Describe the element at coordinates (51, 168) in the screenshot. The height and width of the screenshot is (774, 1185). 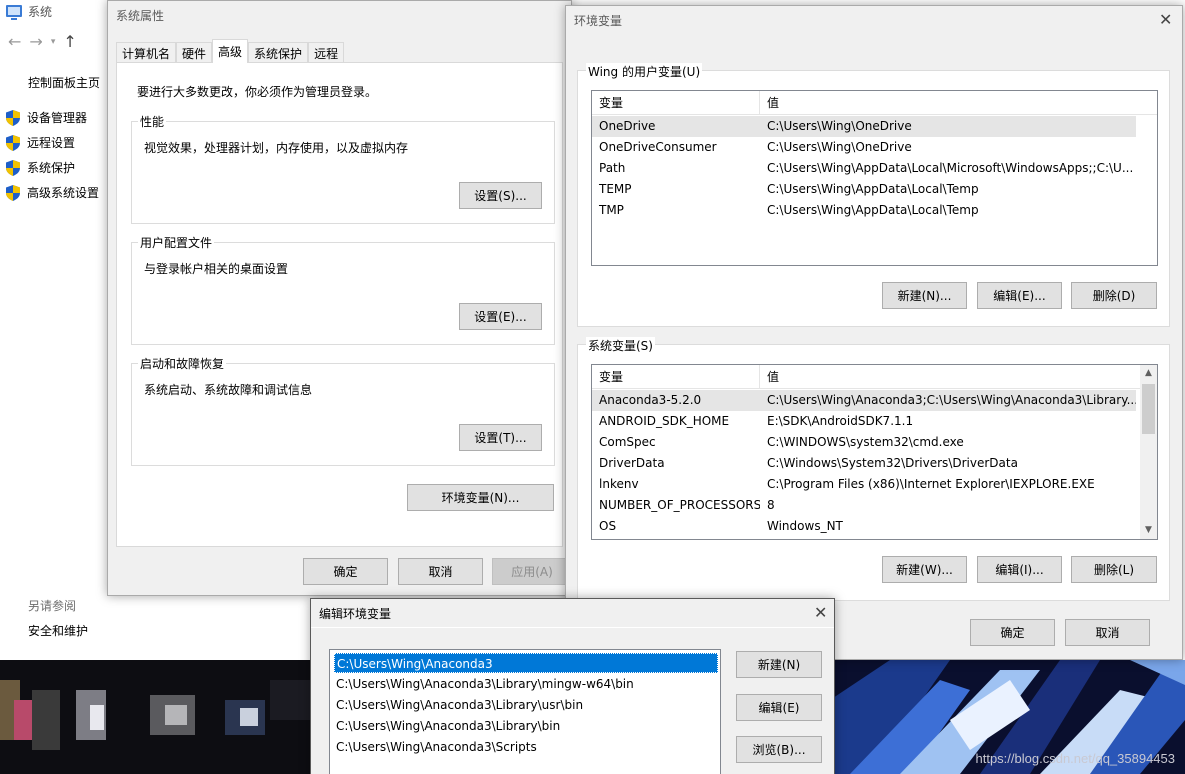
I see `cp-link-label: 系统保护` at that location.